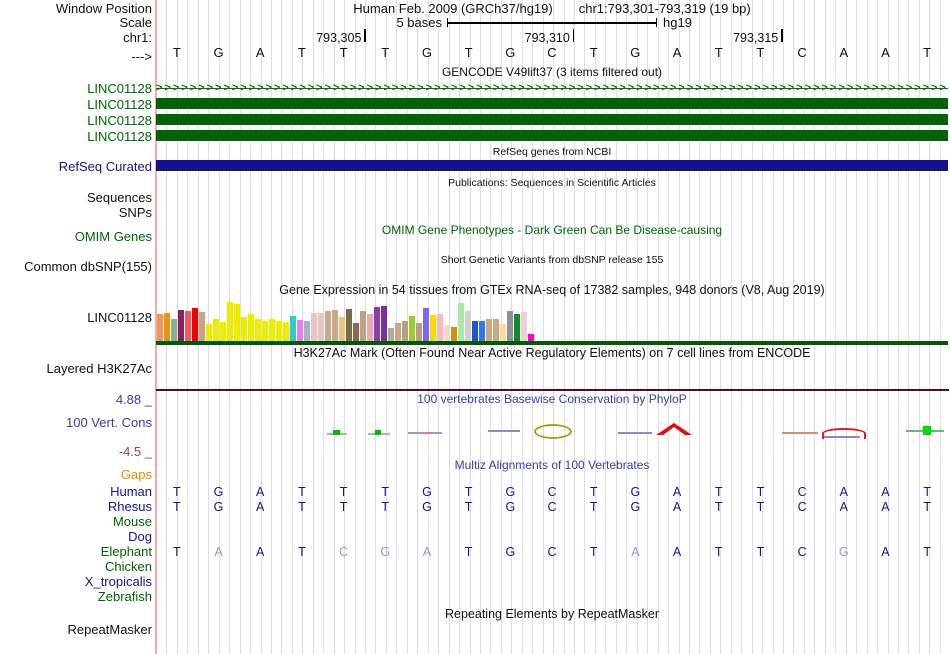 This screenshot has width=950, height=654. What do you see at coordinates (76, 167) in the screenshot?
I see `track-label-refseq-curated: RefSeq Curated` at bounding box center [76, 167].